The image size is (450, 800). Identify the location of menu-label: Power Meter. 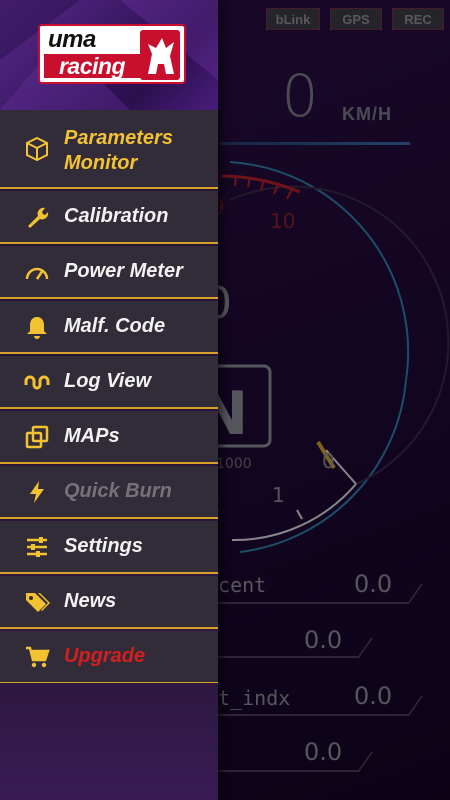
(123, 271).